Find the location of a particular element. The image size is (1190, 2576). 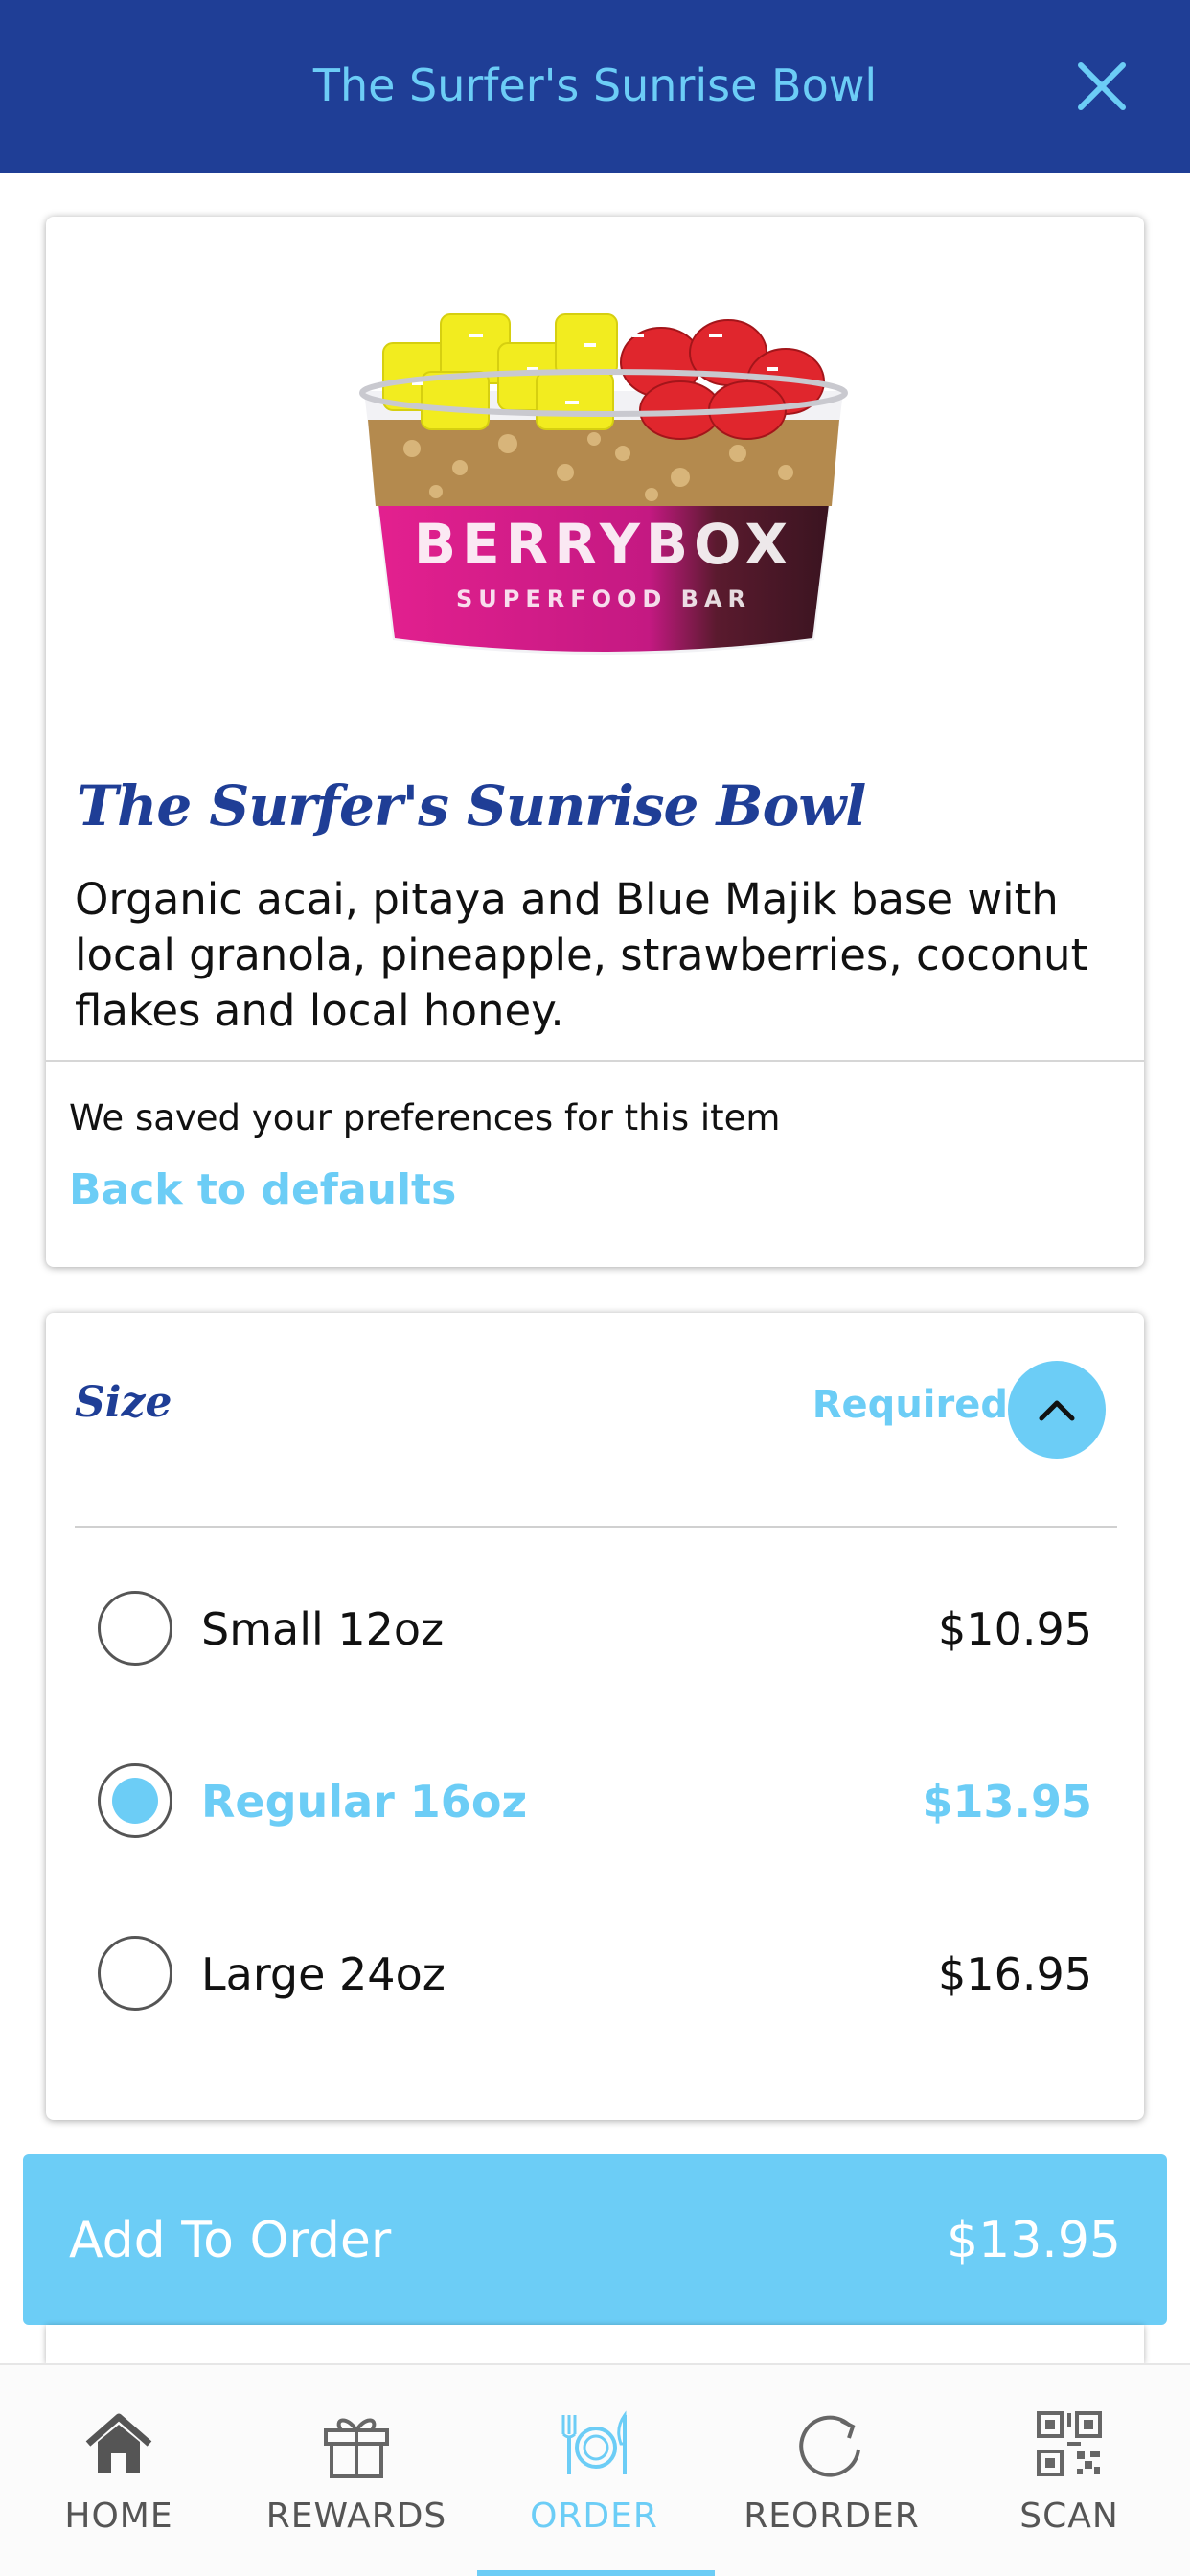

option-price: $16.95 is located at coordinates (1015, 1974).